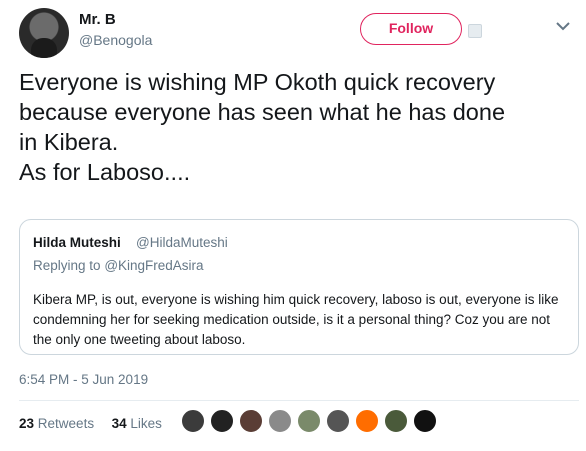 The height and width of the screenshot is (451, 586). Describe the element at coordinates (182, 242) in the screenshot. I see `quoted-author-handle: @HildaMuteshi` at that location.